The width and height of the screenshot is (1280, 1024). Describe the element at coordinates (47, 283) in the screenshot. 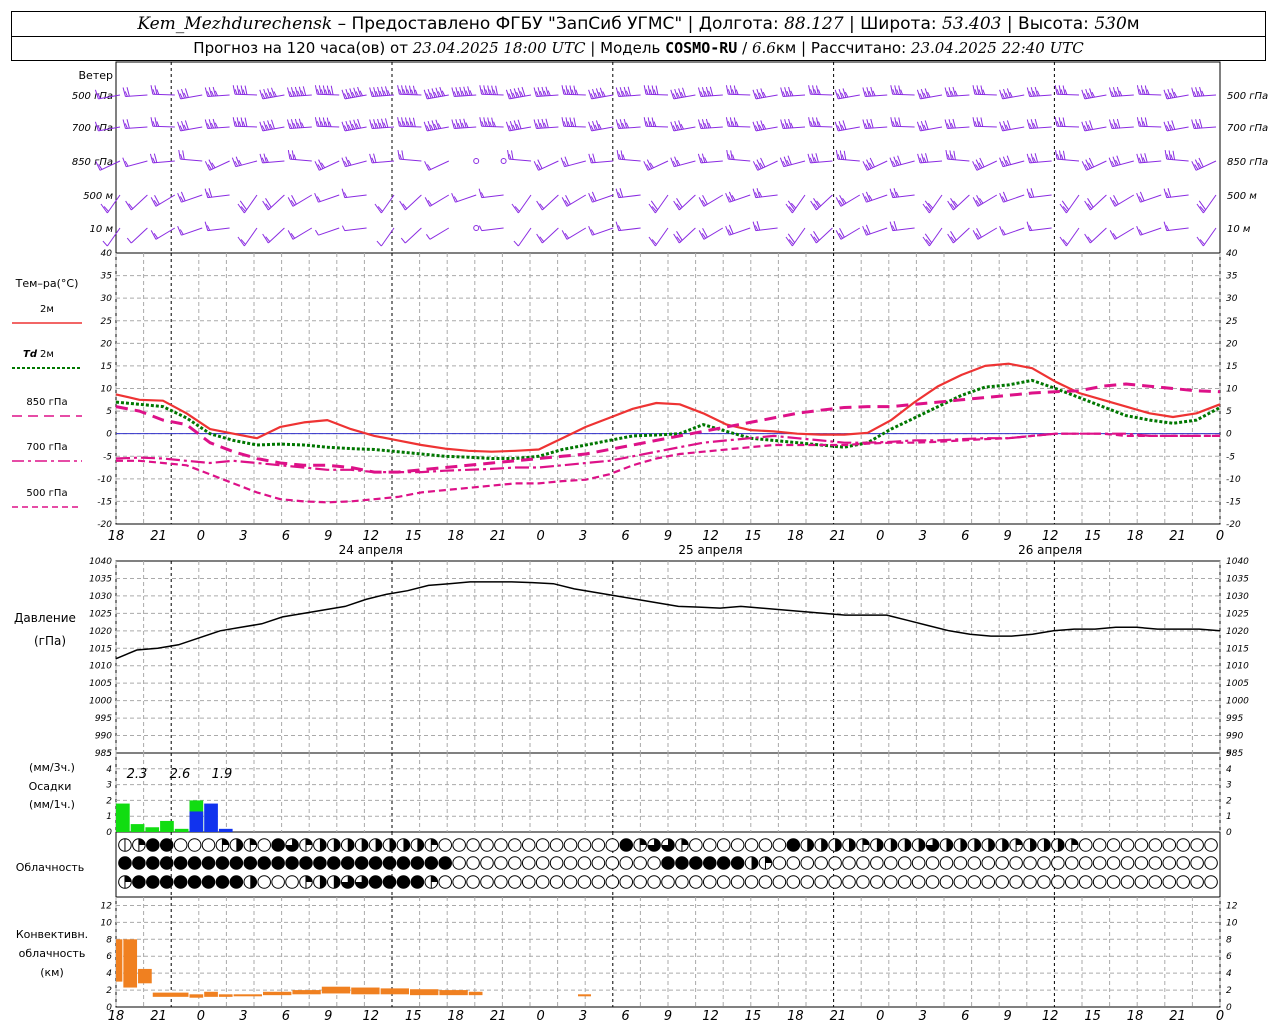

I see `temp-title: Тем–ра(°С)` at that location.